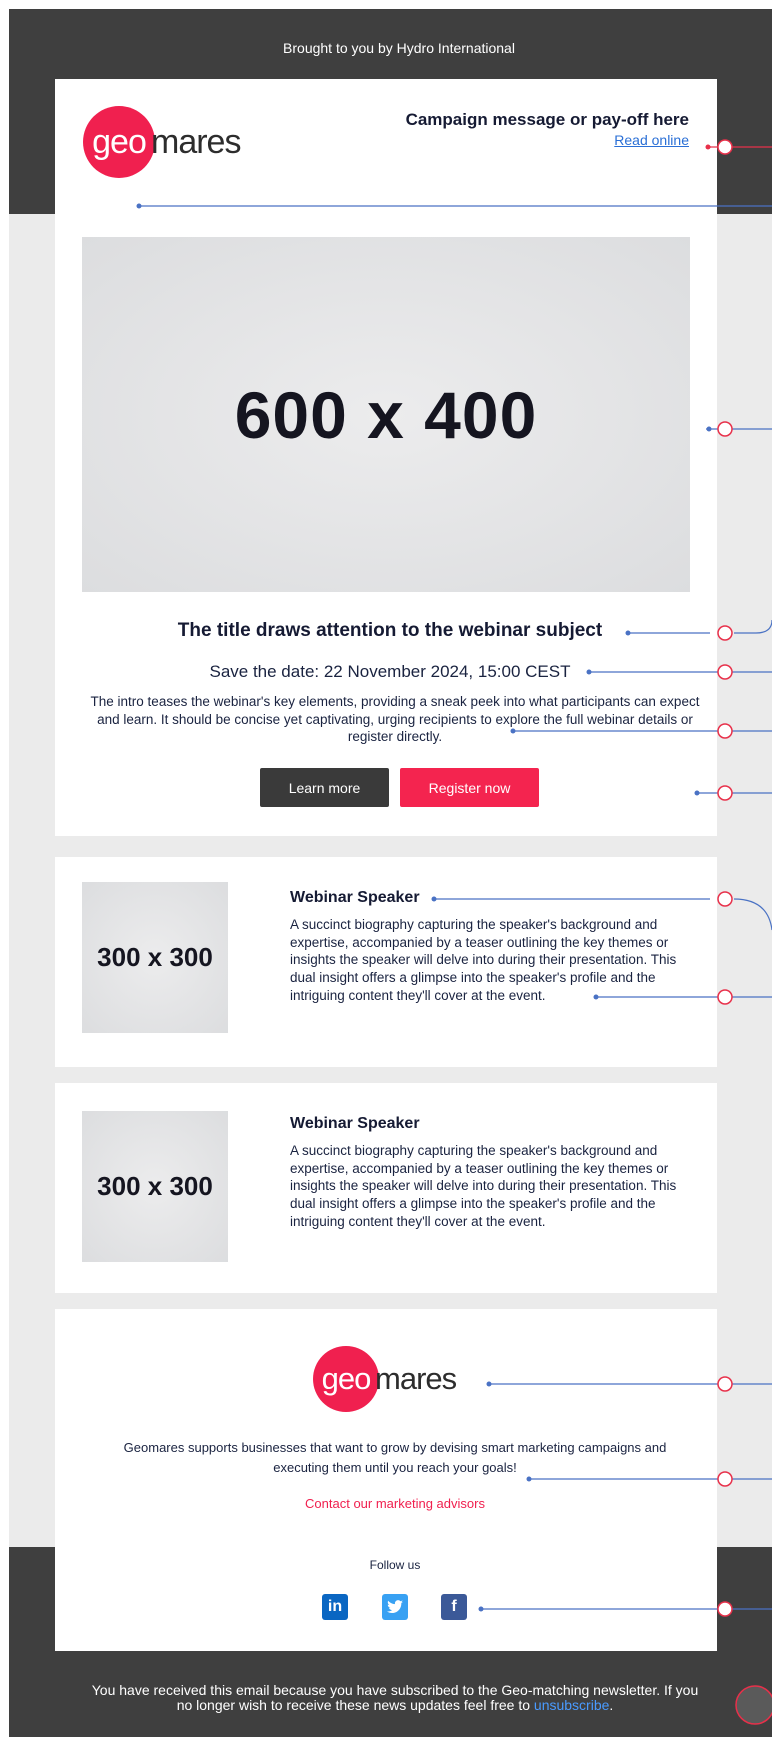 The height and width of the screenshot is (1737, 772). Describe the element at coordinates (547, 119) in the screenshot. I see `campaign-message: Campaign message or pay-off here` at that location.